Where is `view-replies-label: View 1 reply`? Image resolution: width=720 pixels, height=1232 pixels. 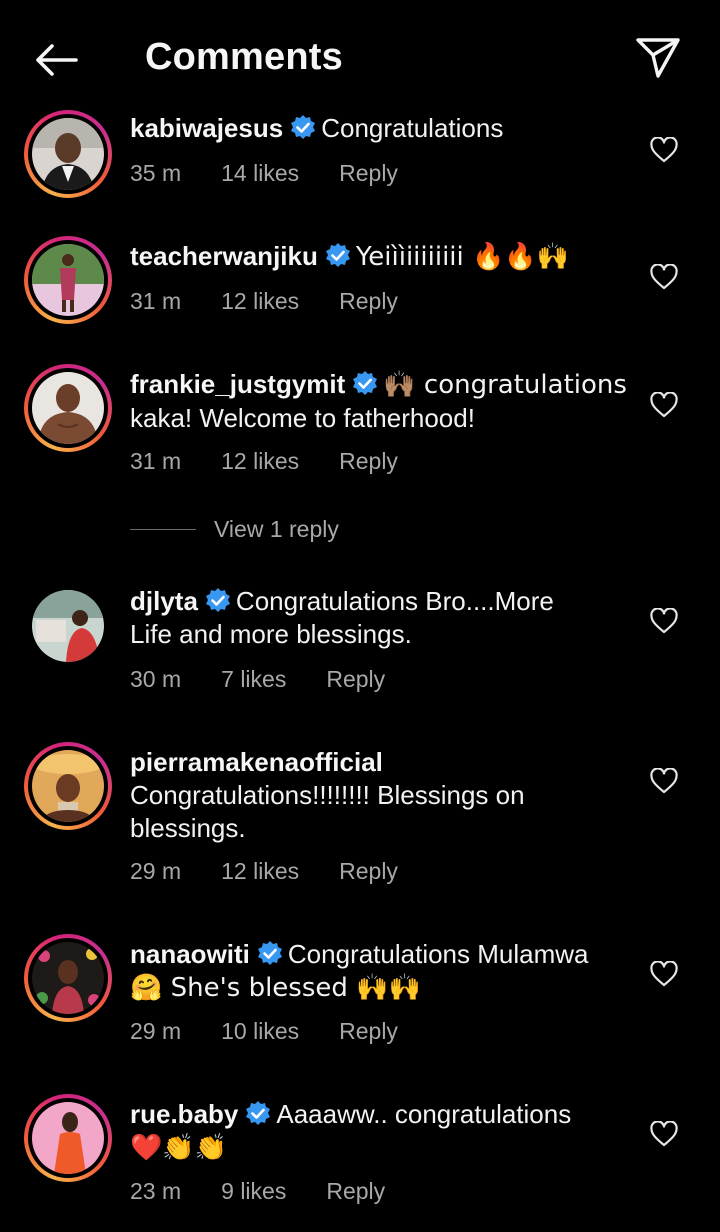 view-replies-label: View 1 reply is located at coordinates (276, 529).